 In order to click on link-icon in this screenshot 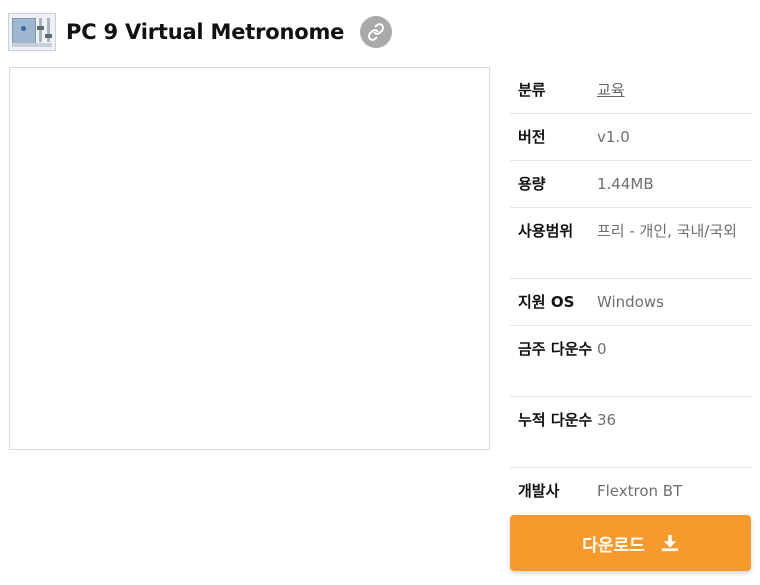, I will do `click(376, 32)`.